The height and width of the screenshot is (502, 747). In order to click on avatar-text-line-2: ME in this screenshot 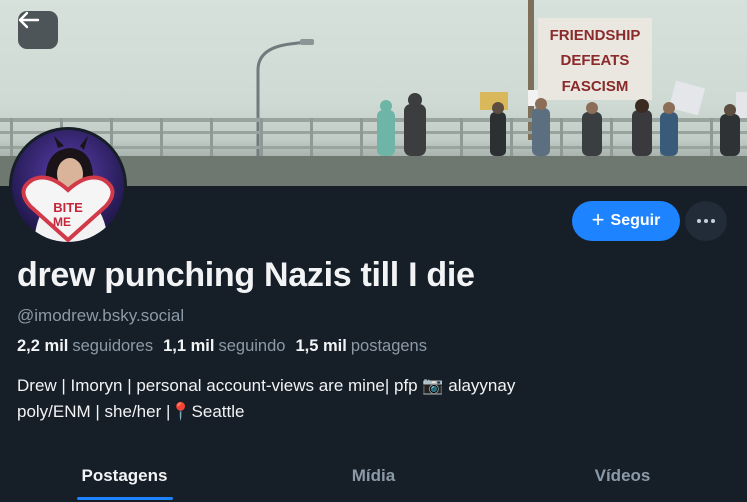, I will do `click(62, 222)`.